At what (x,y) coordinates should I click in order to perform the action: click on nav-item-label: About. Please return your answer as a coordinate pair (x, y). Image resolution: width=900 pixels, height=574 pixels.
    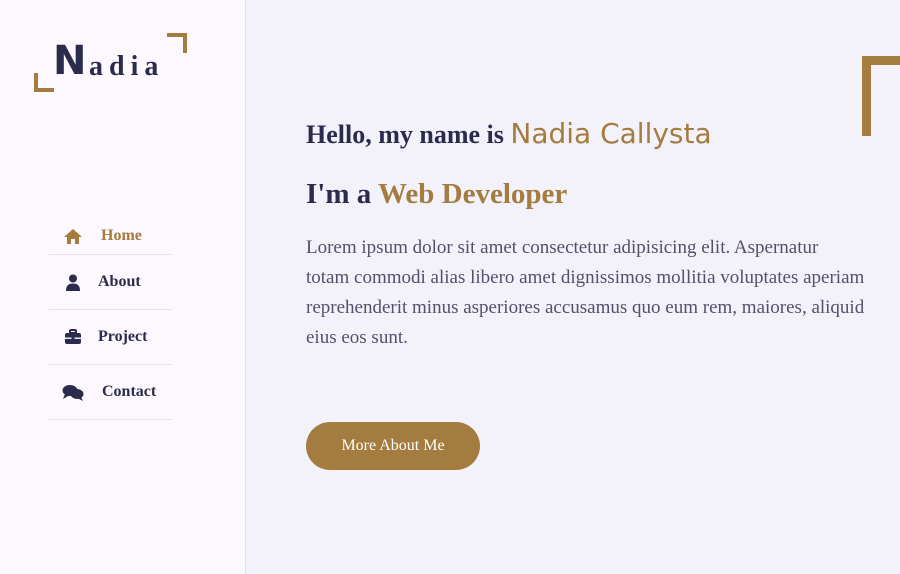
    Looking at the image, I should click on (119, 281).